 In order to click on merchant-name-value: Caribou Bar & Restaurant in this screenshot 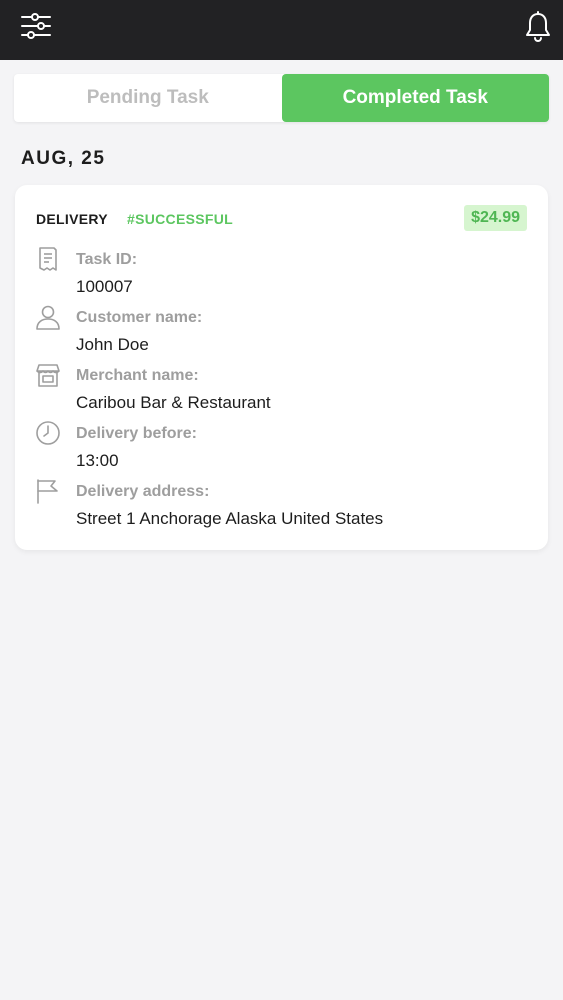, I will do `click(173, 402)`.